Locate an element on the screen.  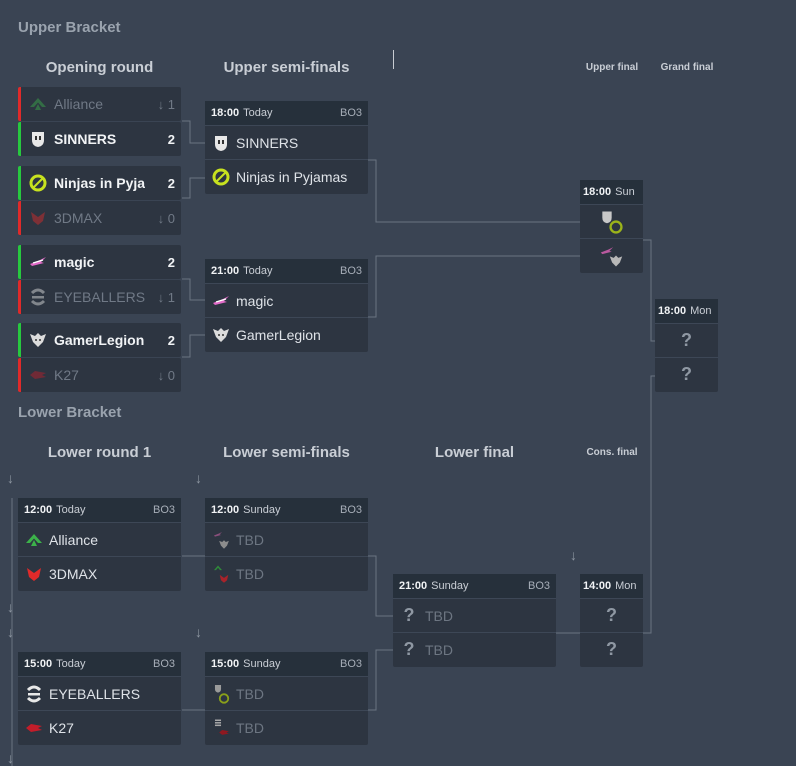
match-upper-final: 18:00 Sun is located at coordinates (611, 226).